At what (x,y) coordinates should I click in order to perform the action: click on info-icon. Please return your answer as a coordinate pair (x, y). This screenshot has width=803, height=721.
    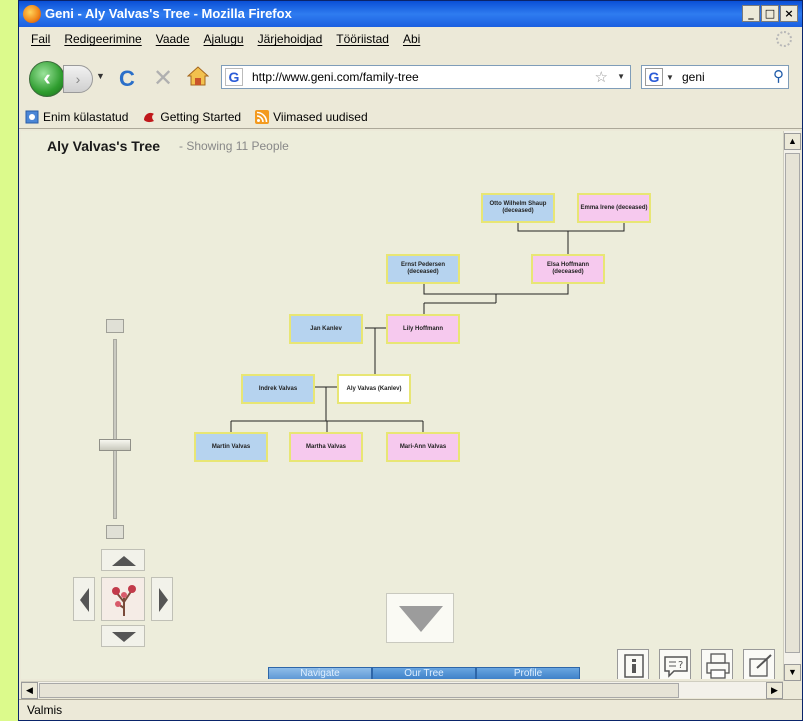
    Looking at the image, I should click on (634, 666).